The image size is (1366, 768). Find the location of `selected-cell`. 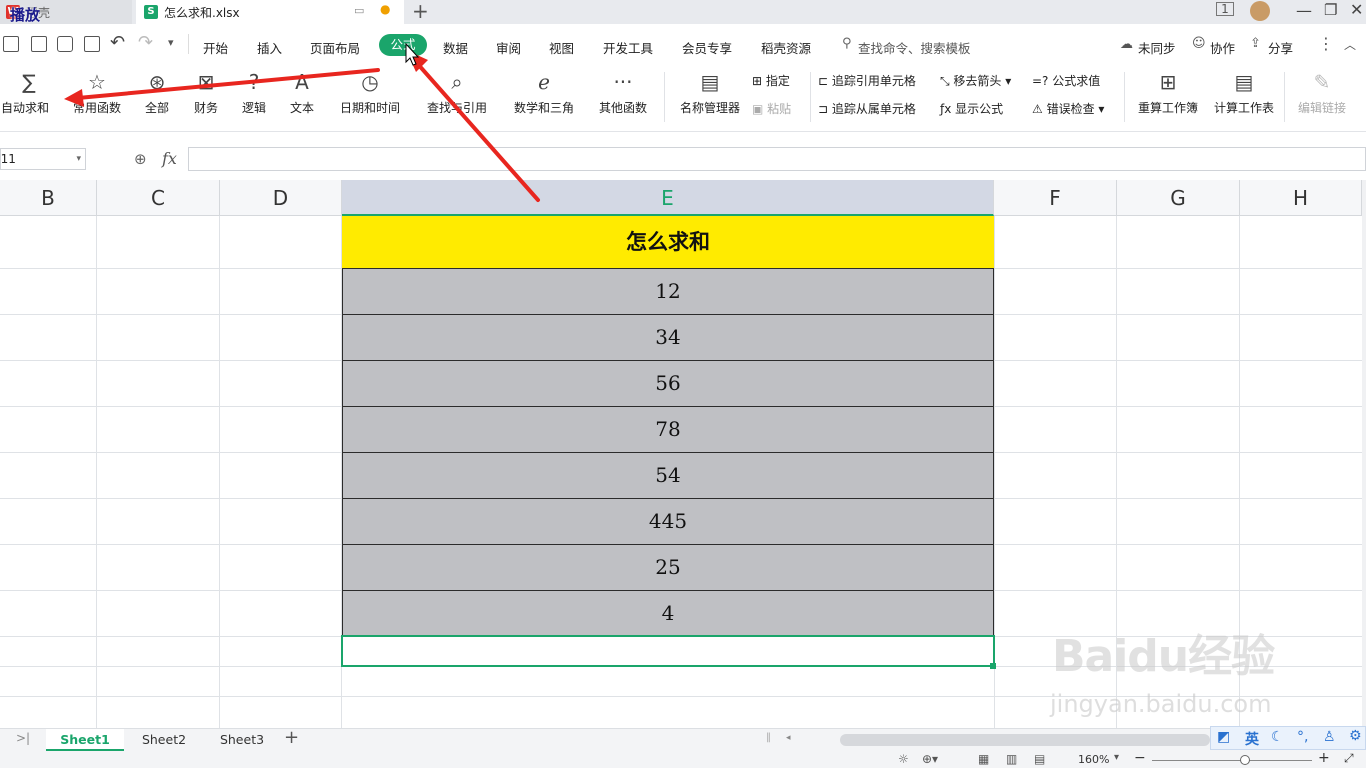

selected-cell is located at coordinates (668, 651).